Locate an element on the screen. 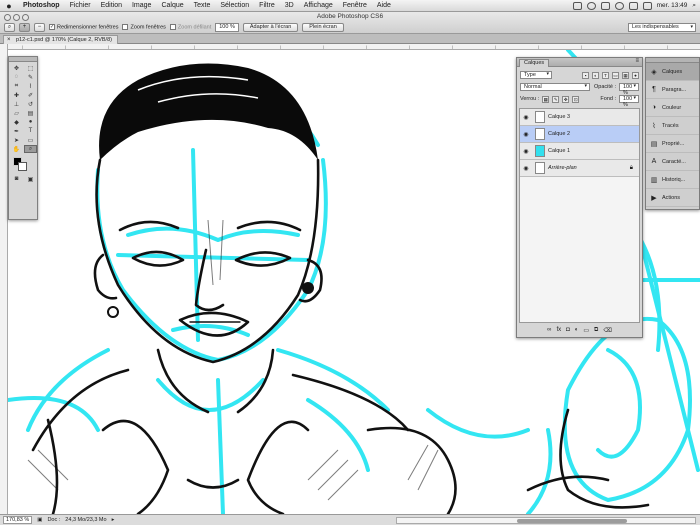  dock-item-layers: ◈ Calques is located at coordinates (672, 72).